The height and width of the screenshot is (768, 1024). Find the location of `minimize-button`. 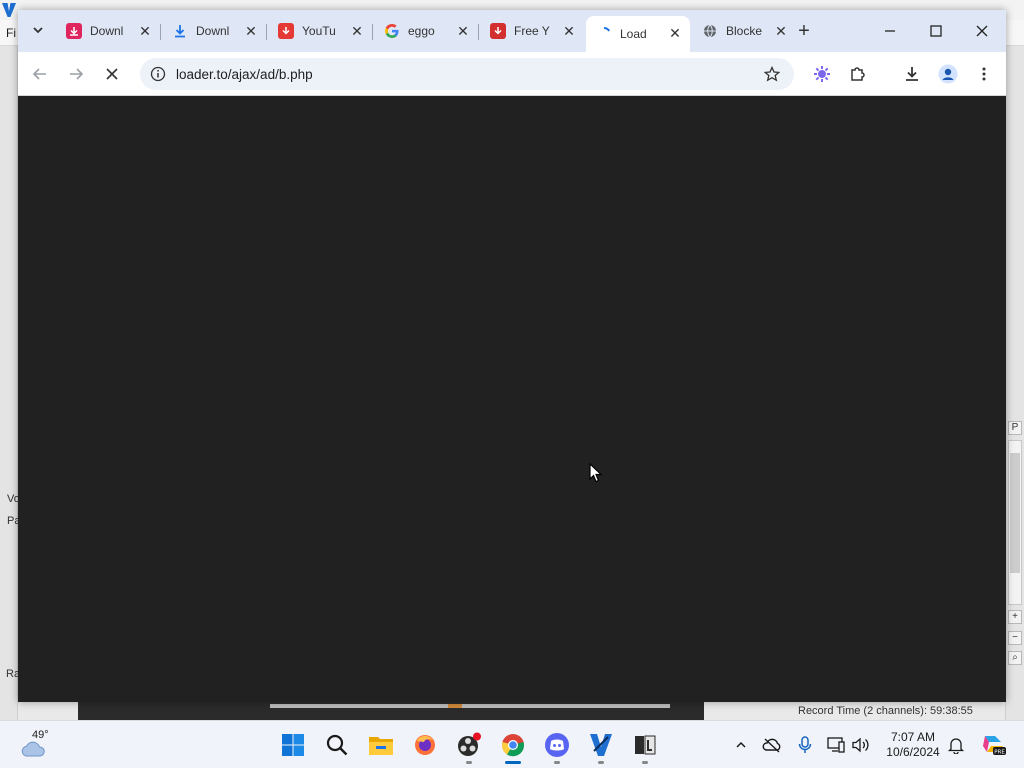

minimize-button is located at coordinates (890, 31).